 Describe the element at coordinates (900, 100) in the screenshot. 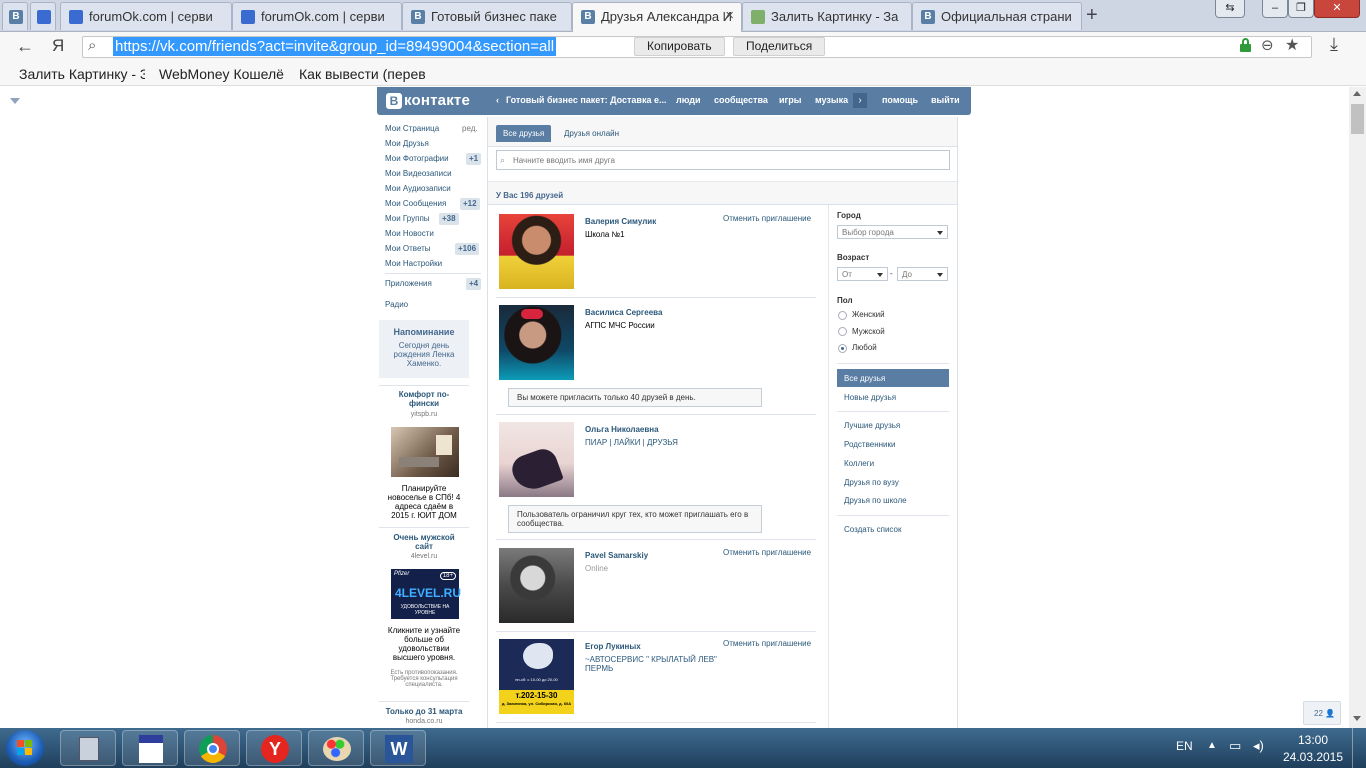

I see `nav-help: помощь` at that location.